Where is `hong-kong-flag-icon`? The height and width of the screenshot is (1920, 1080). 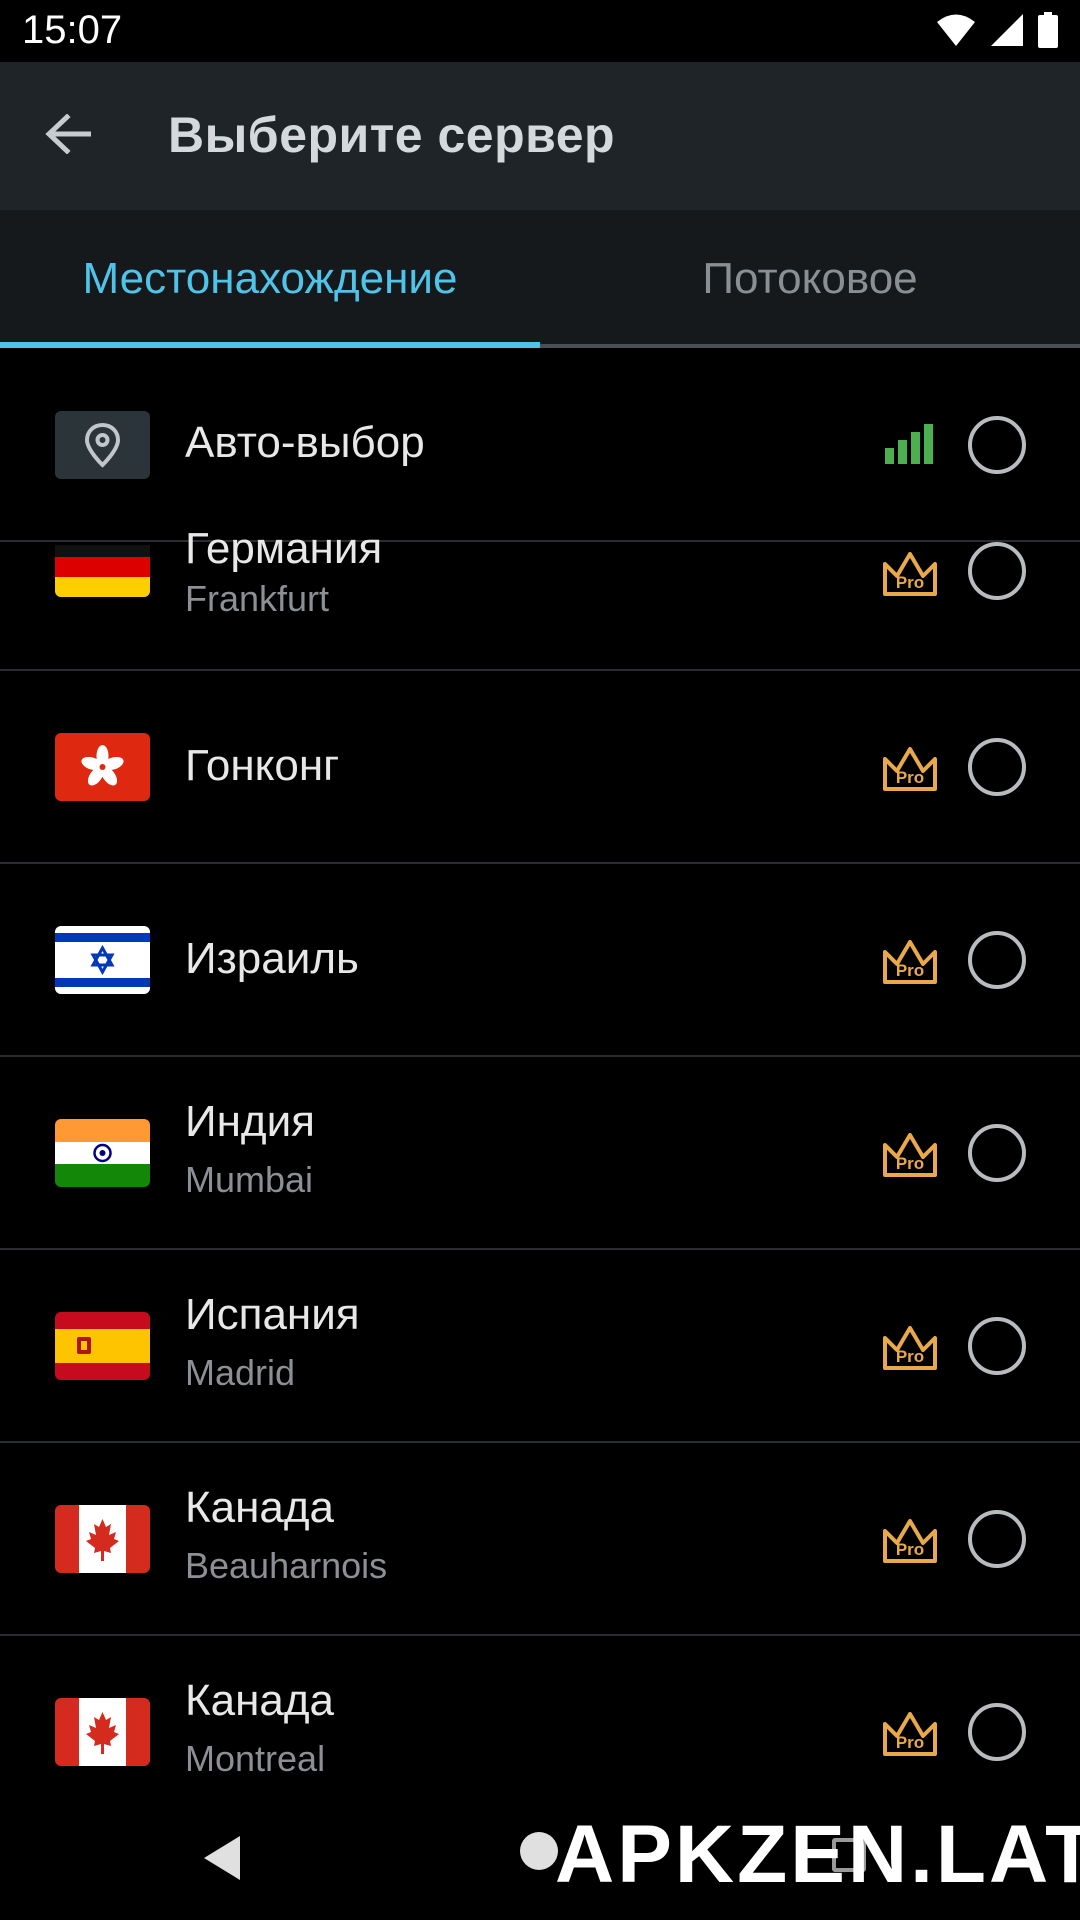 hong-kong-flag-icon is located at coordinates (102, 767).